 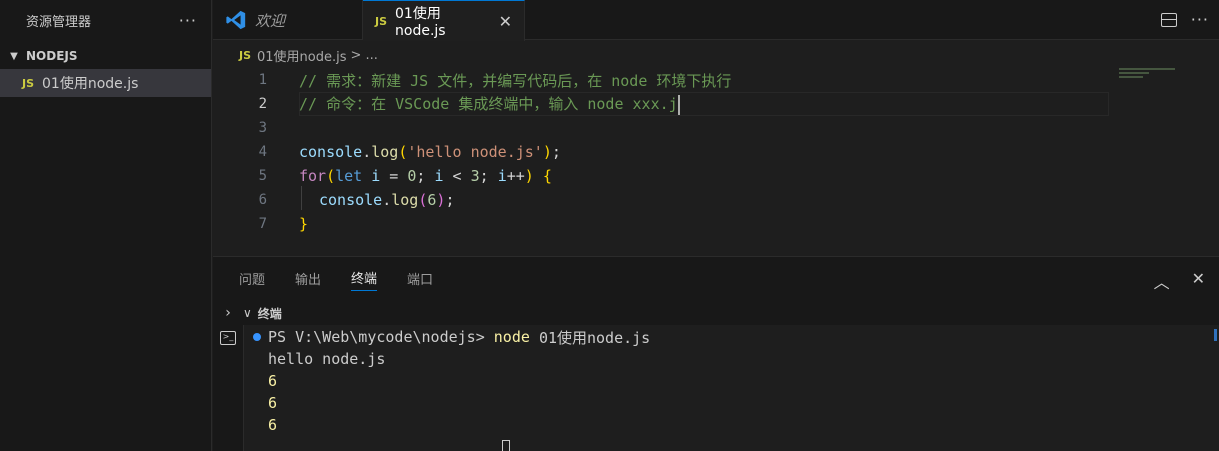 What do you see at coordinates (269, 313) in the screenshot?
I see `terminal-title: 终端` at bounding box center [269, 313].